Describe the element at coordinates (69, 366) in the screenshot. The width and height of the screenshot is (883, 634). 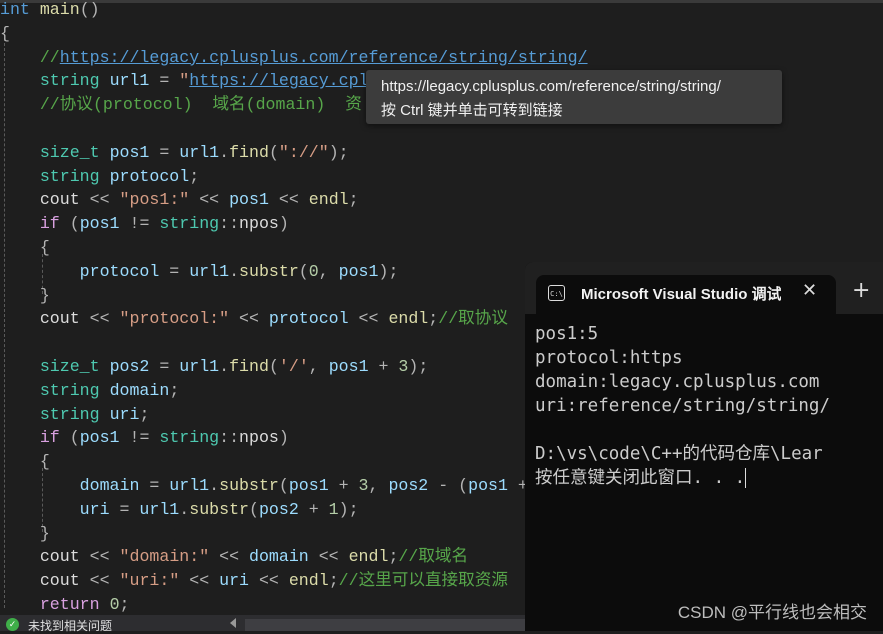
I see `type-name: size_t` at that location.